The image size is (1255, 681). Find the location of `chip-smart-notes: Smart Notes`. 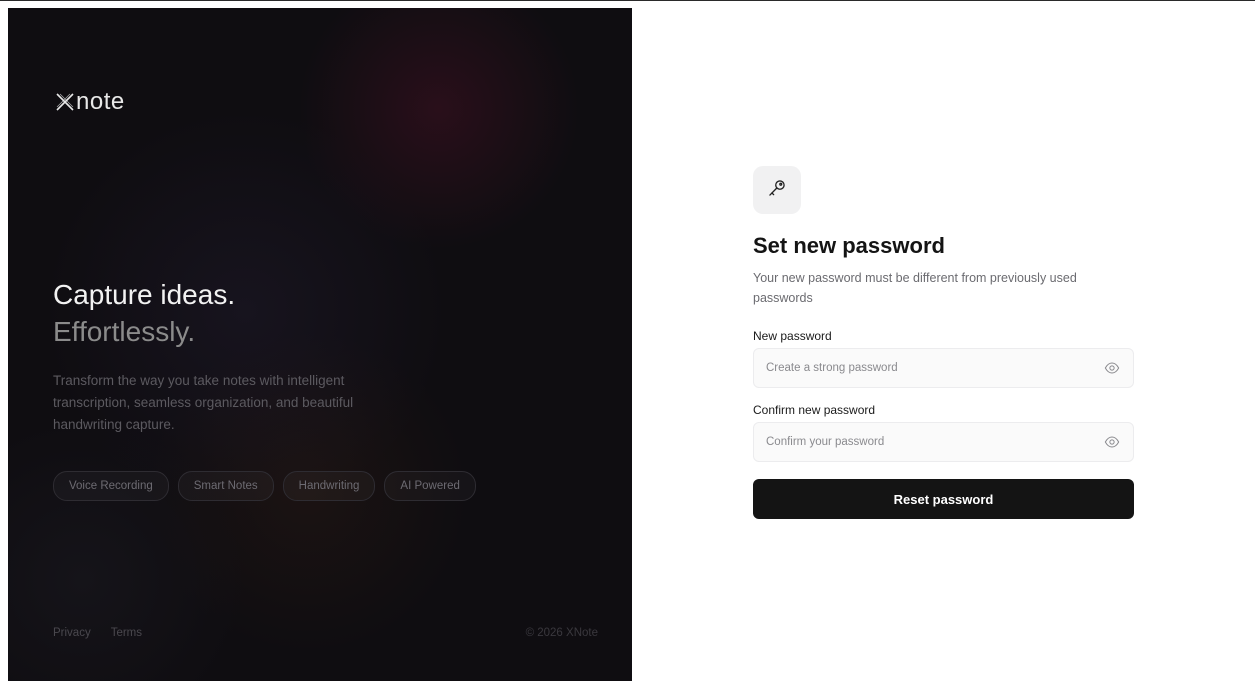

chip-smart-notes: Smart Notes is located at coordinates (225, 486).